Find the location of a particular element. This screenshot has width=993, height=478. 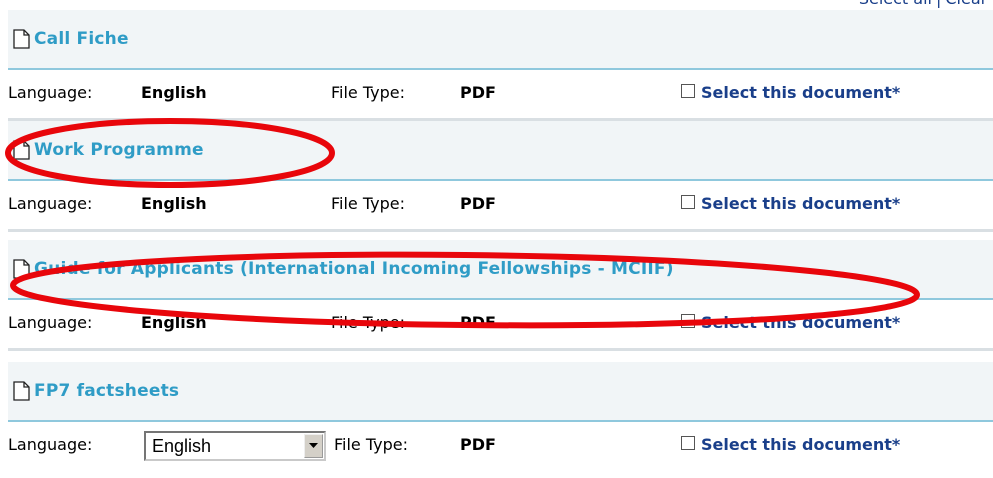

document-title-link: FP7 factsheets is located at coordinates (106, 391).